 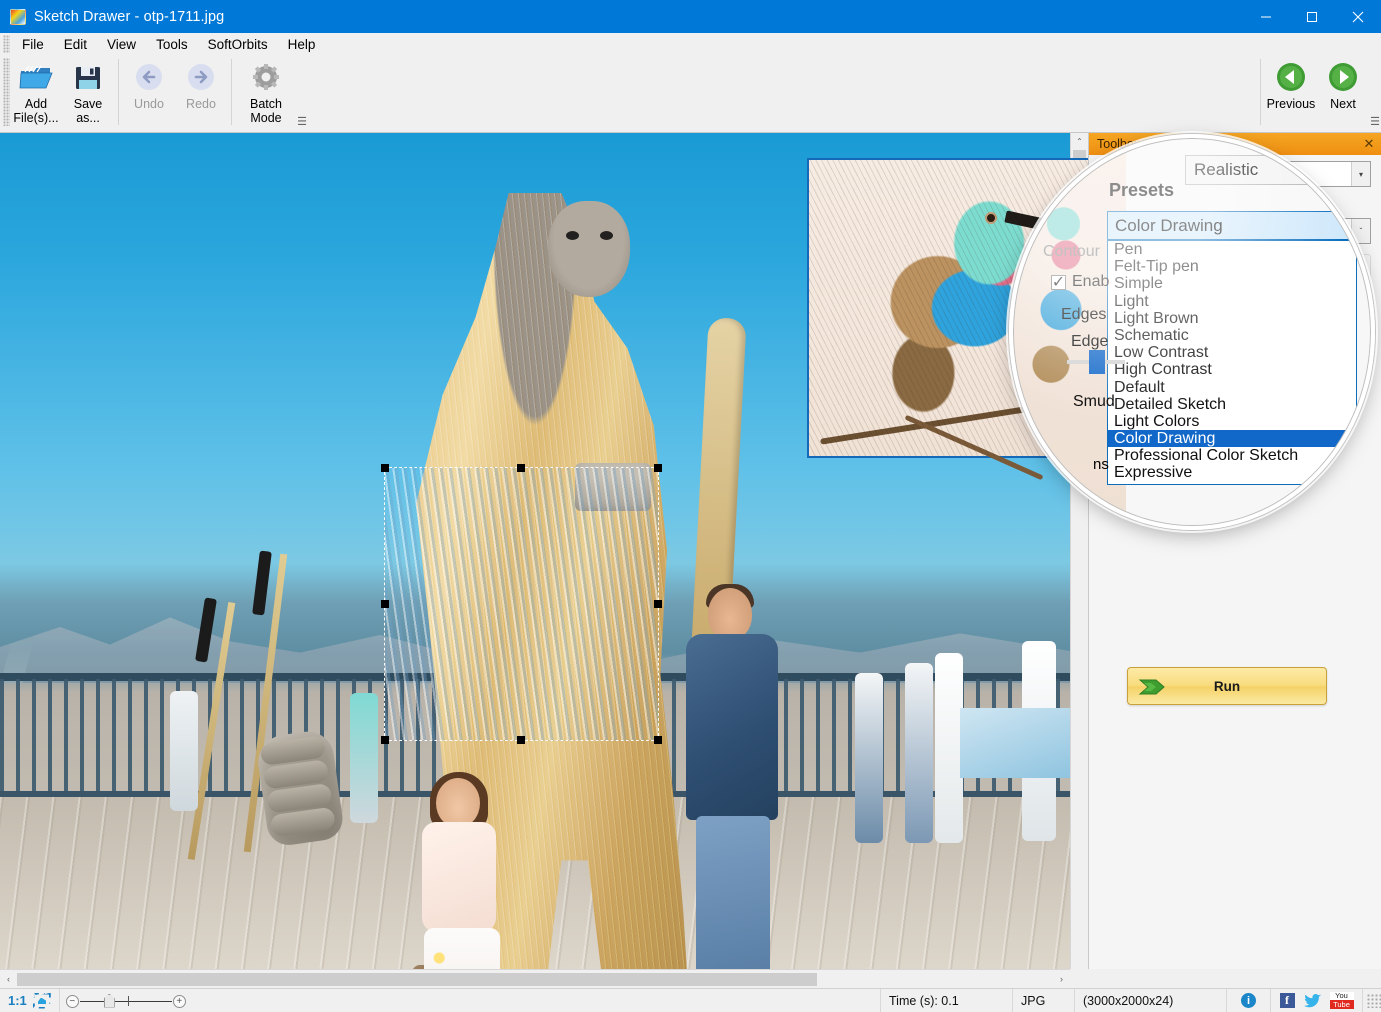 I want to click on horizontal-scroll-thumb, so click(x=417, y=979).